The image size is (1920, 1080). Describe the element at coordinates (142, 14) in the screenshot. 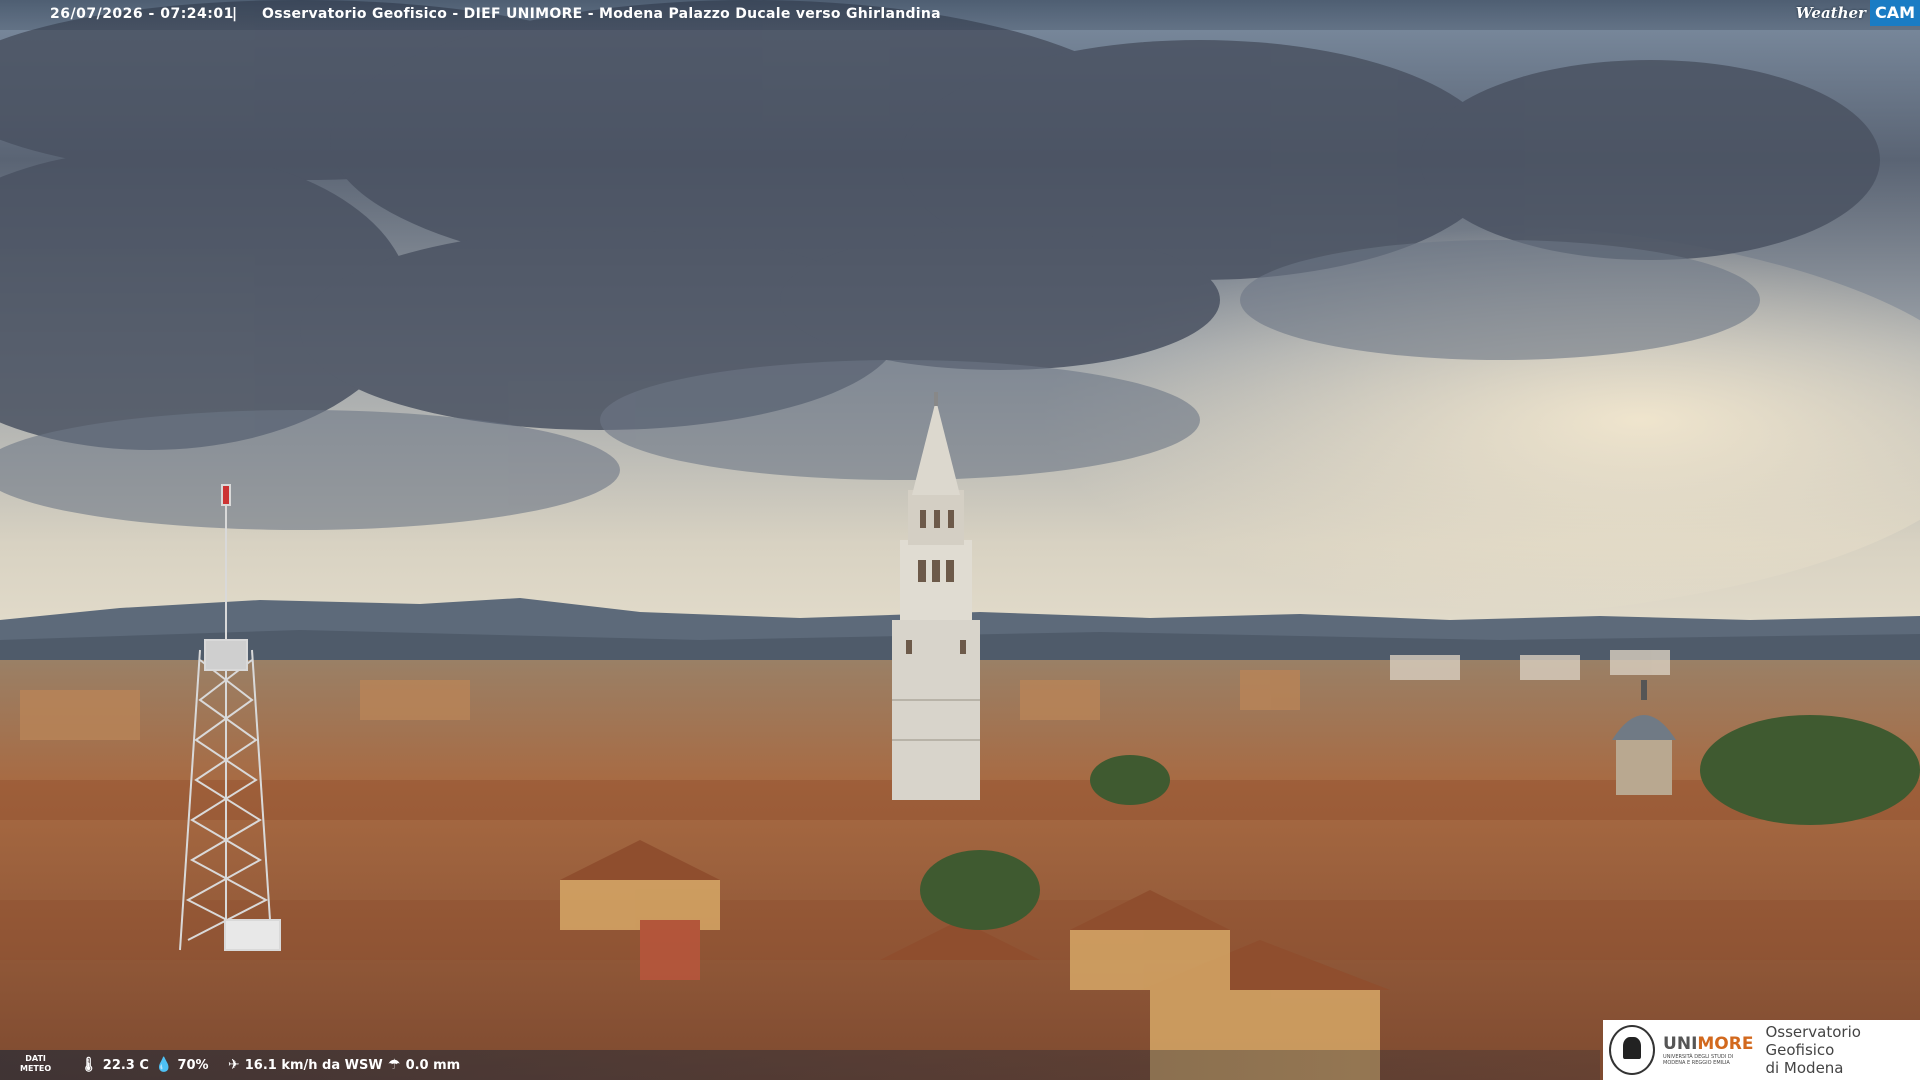

I see `timestamp: 26/07/2026 - 07:24:01` at that location.